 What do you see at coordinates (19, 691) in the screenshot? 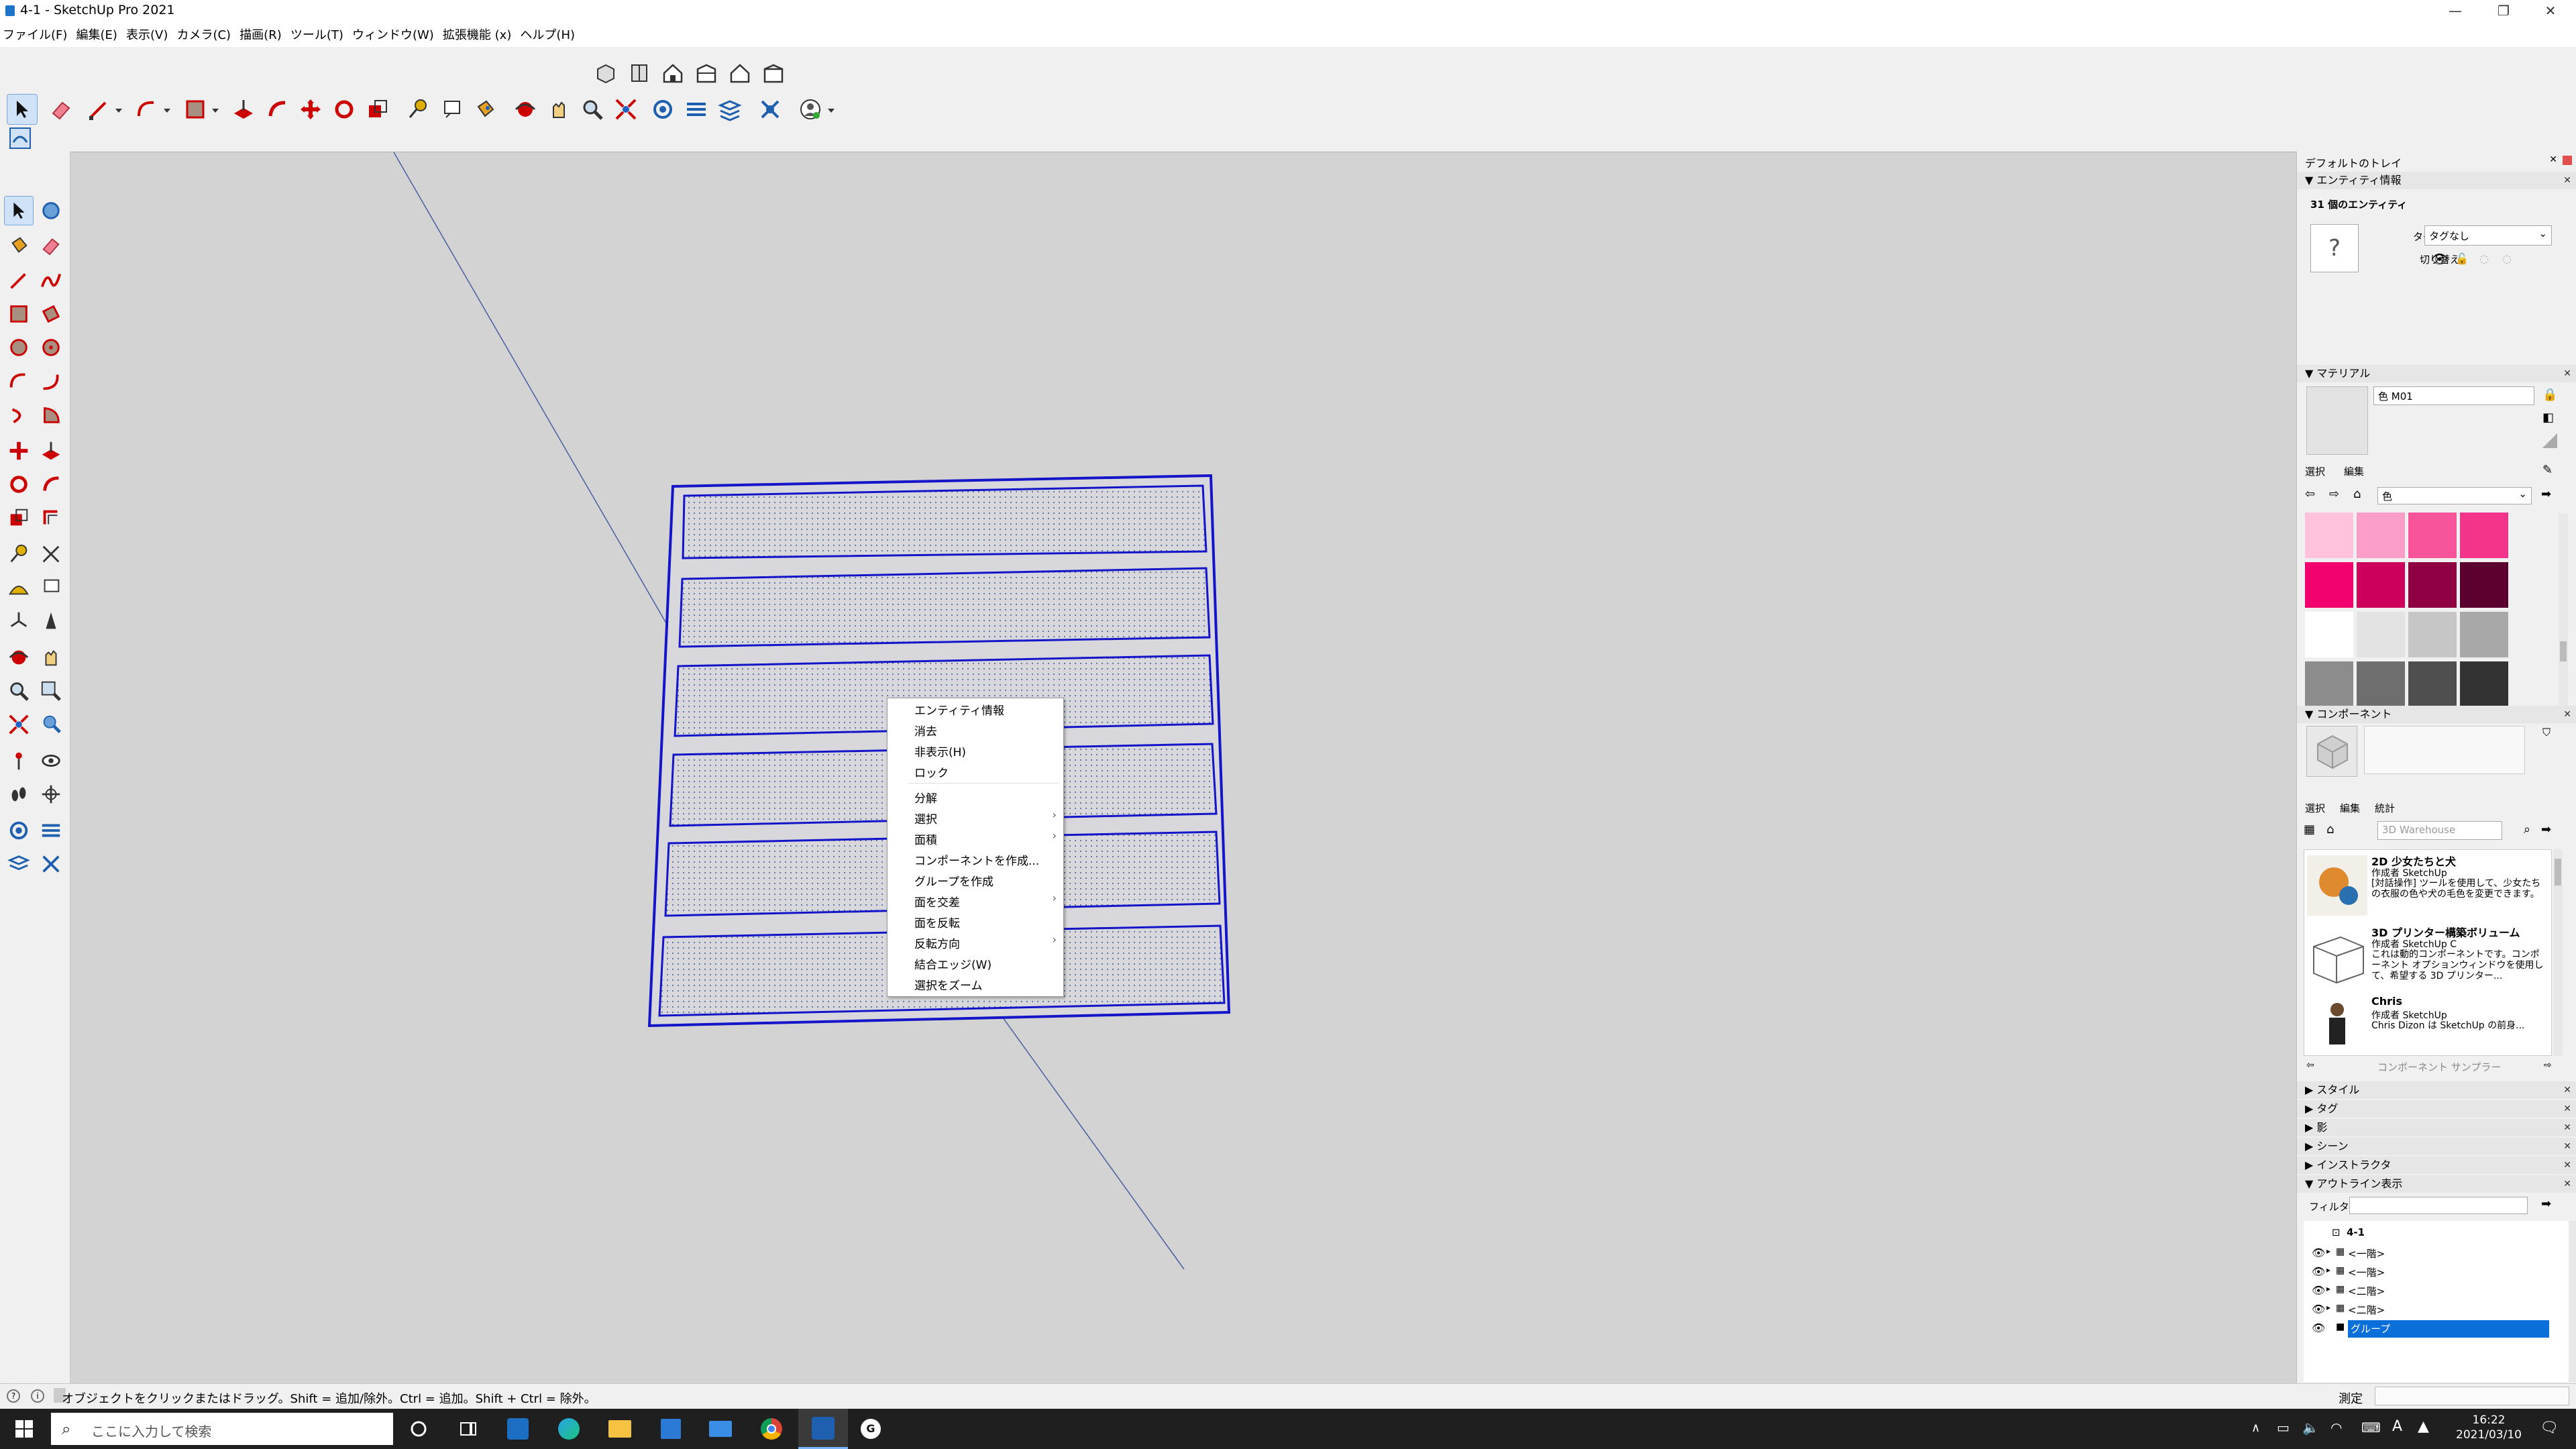
I see `zoom-icon` at bounding box center [19, 691].